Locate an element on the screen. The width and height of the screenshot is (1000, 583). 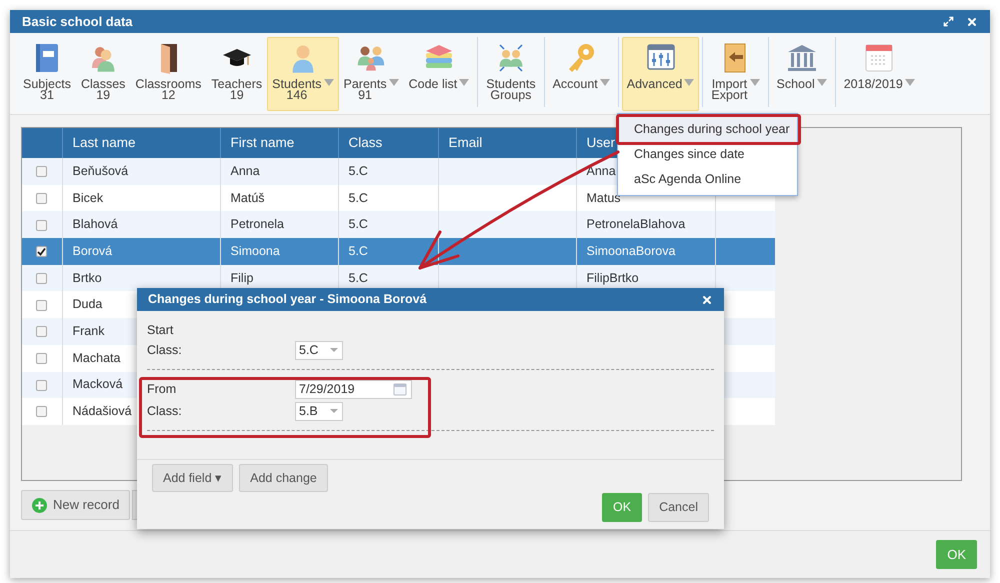
window-title: Basic school data is located at coordinates (78, 21).